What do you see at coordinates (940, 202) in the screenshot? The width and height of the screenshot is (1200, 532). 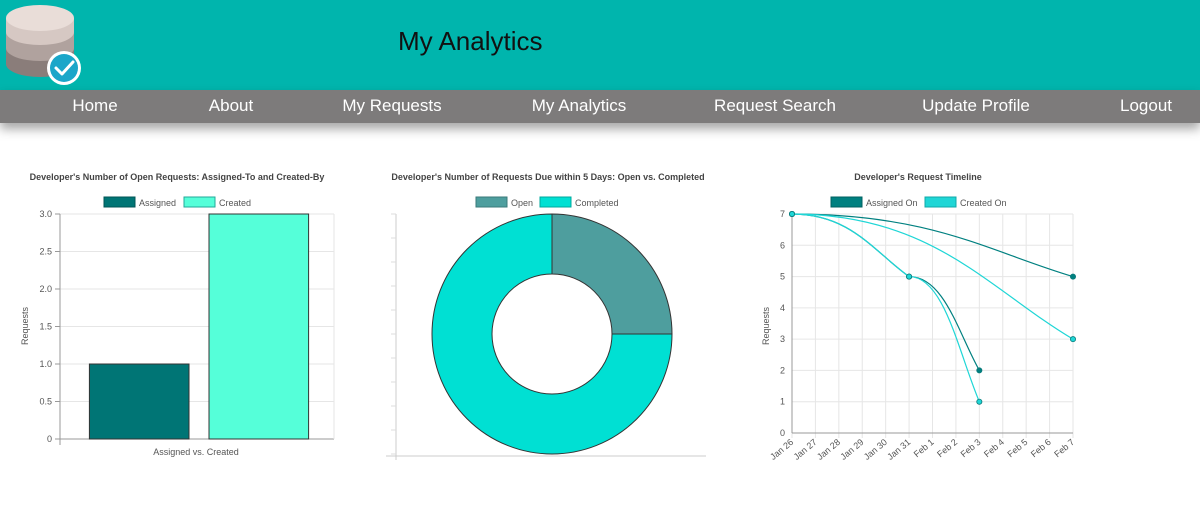 I see `legend-created-on-swatch` at bounding box center [940, 202].